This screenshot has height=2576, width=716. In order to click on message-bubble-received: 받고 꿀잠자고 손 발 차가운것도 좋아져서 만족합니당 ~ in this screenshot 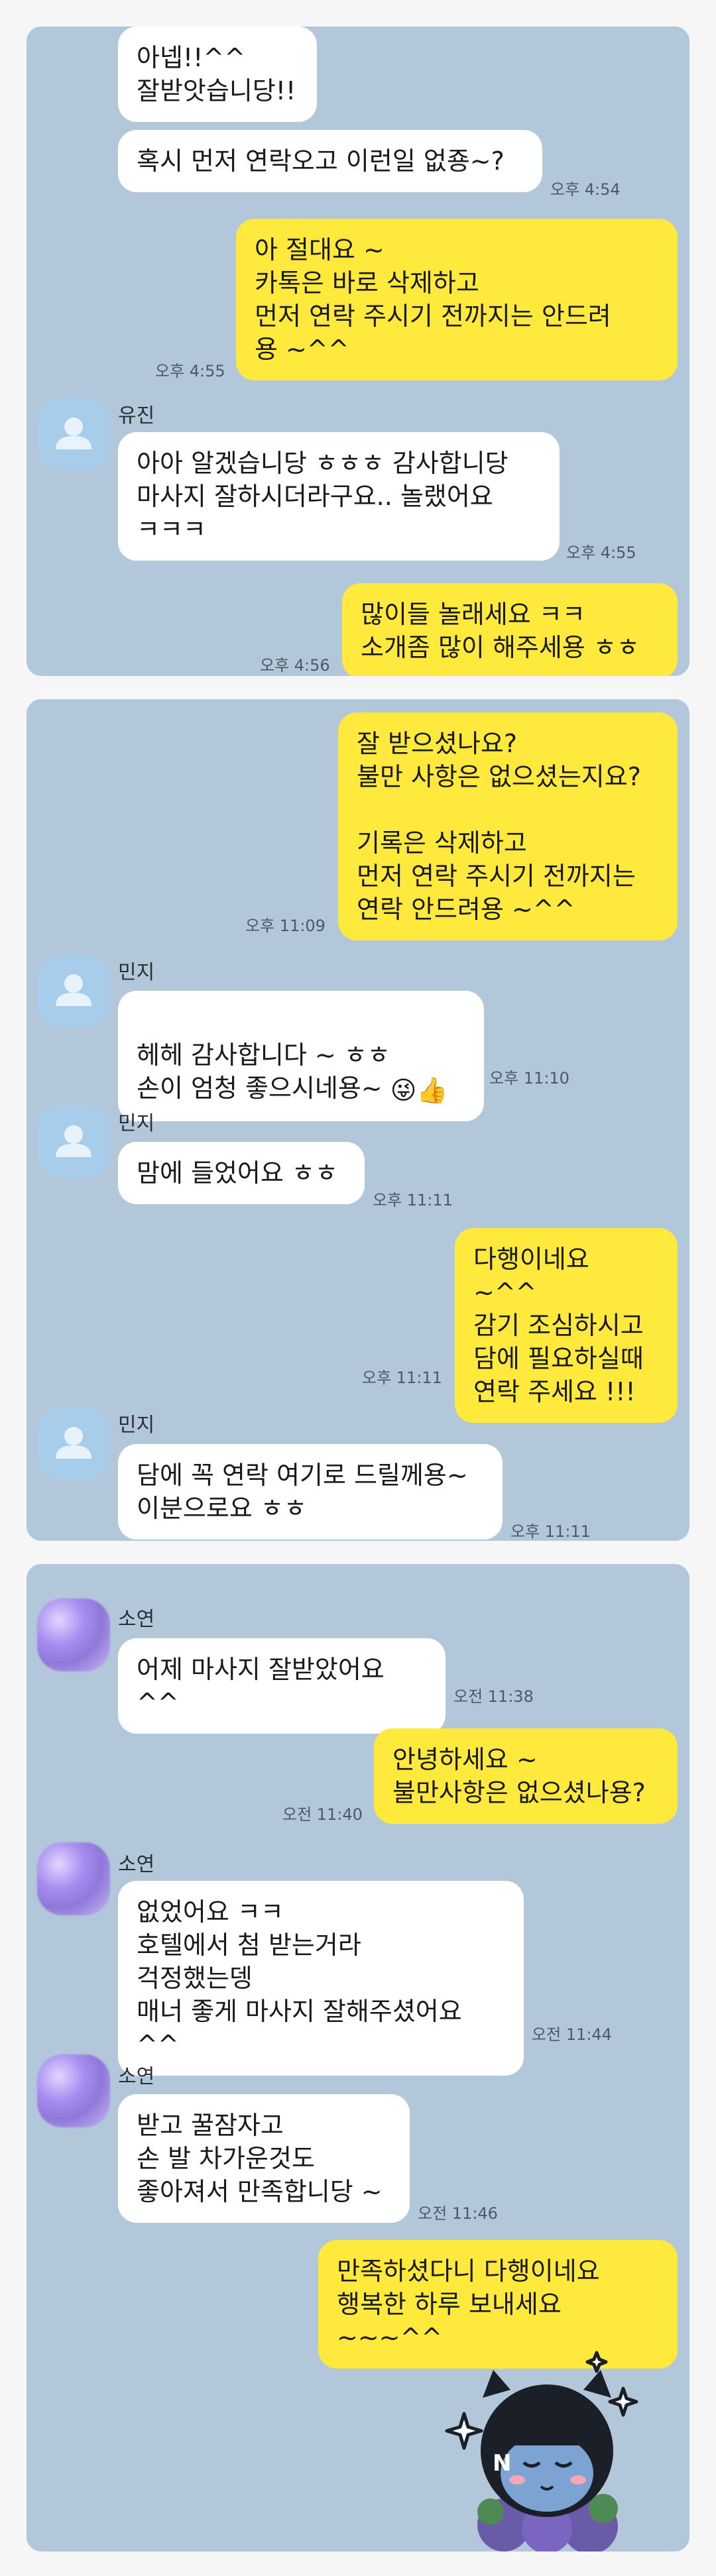, I will do `click(264, 2159)`.